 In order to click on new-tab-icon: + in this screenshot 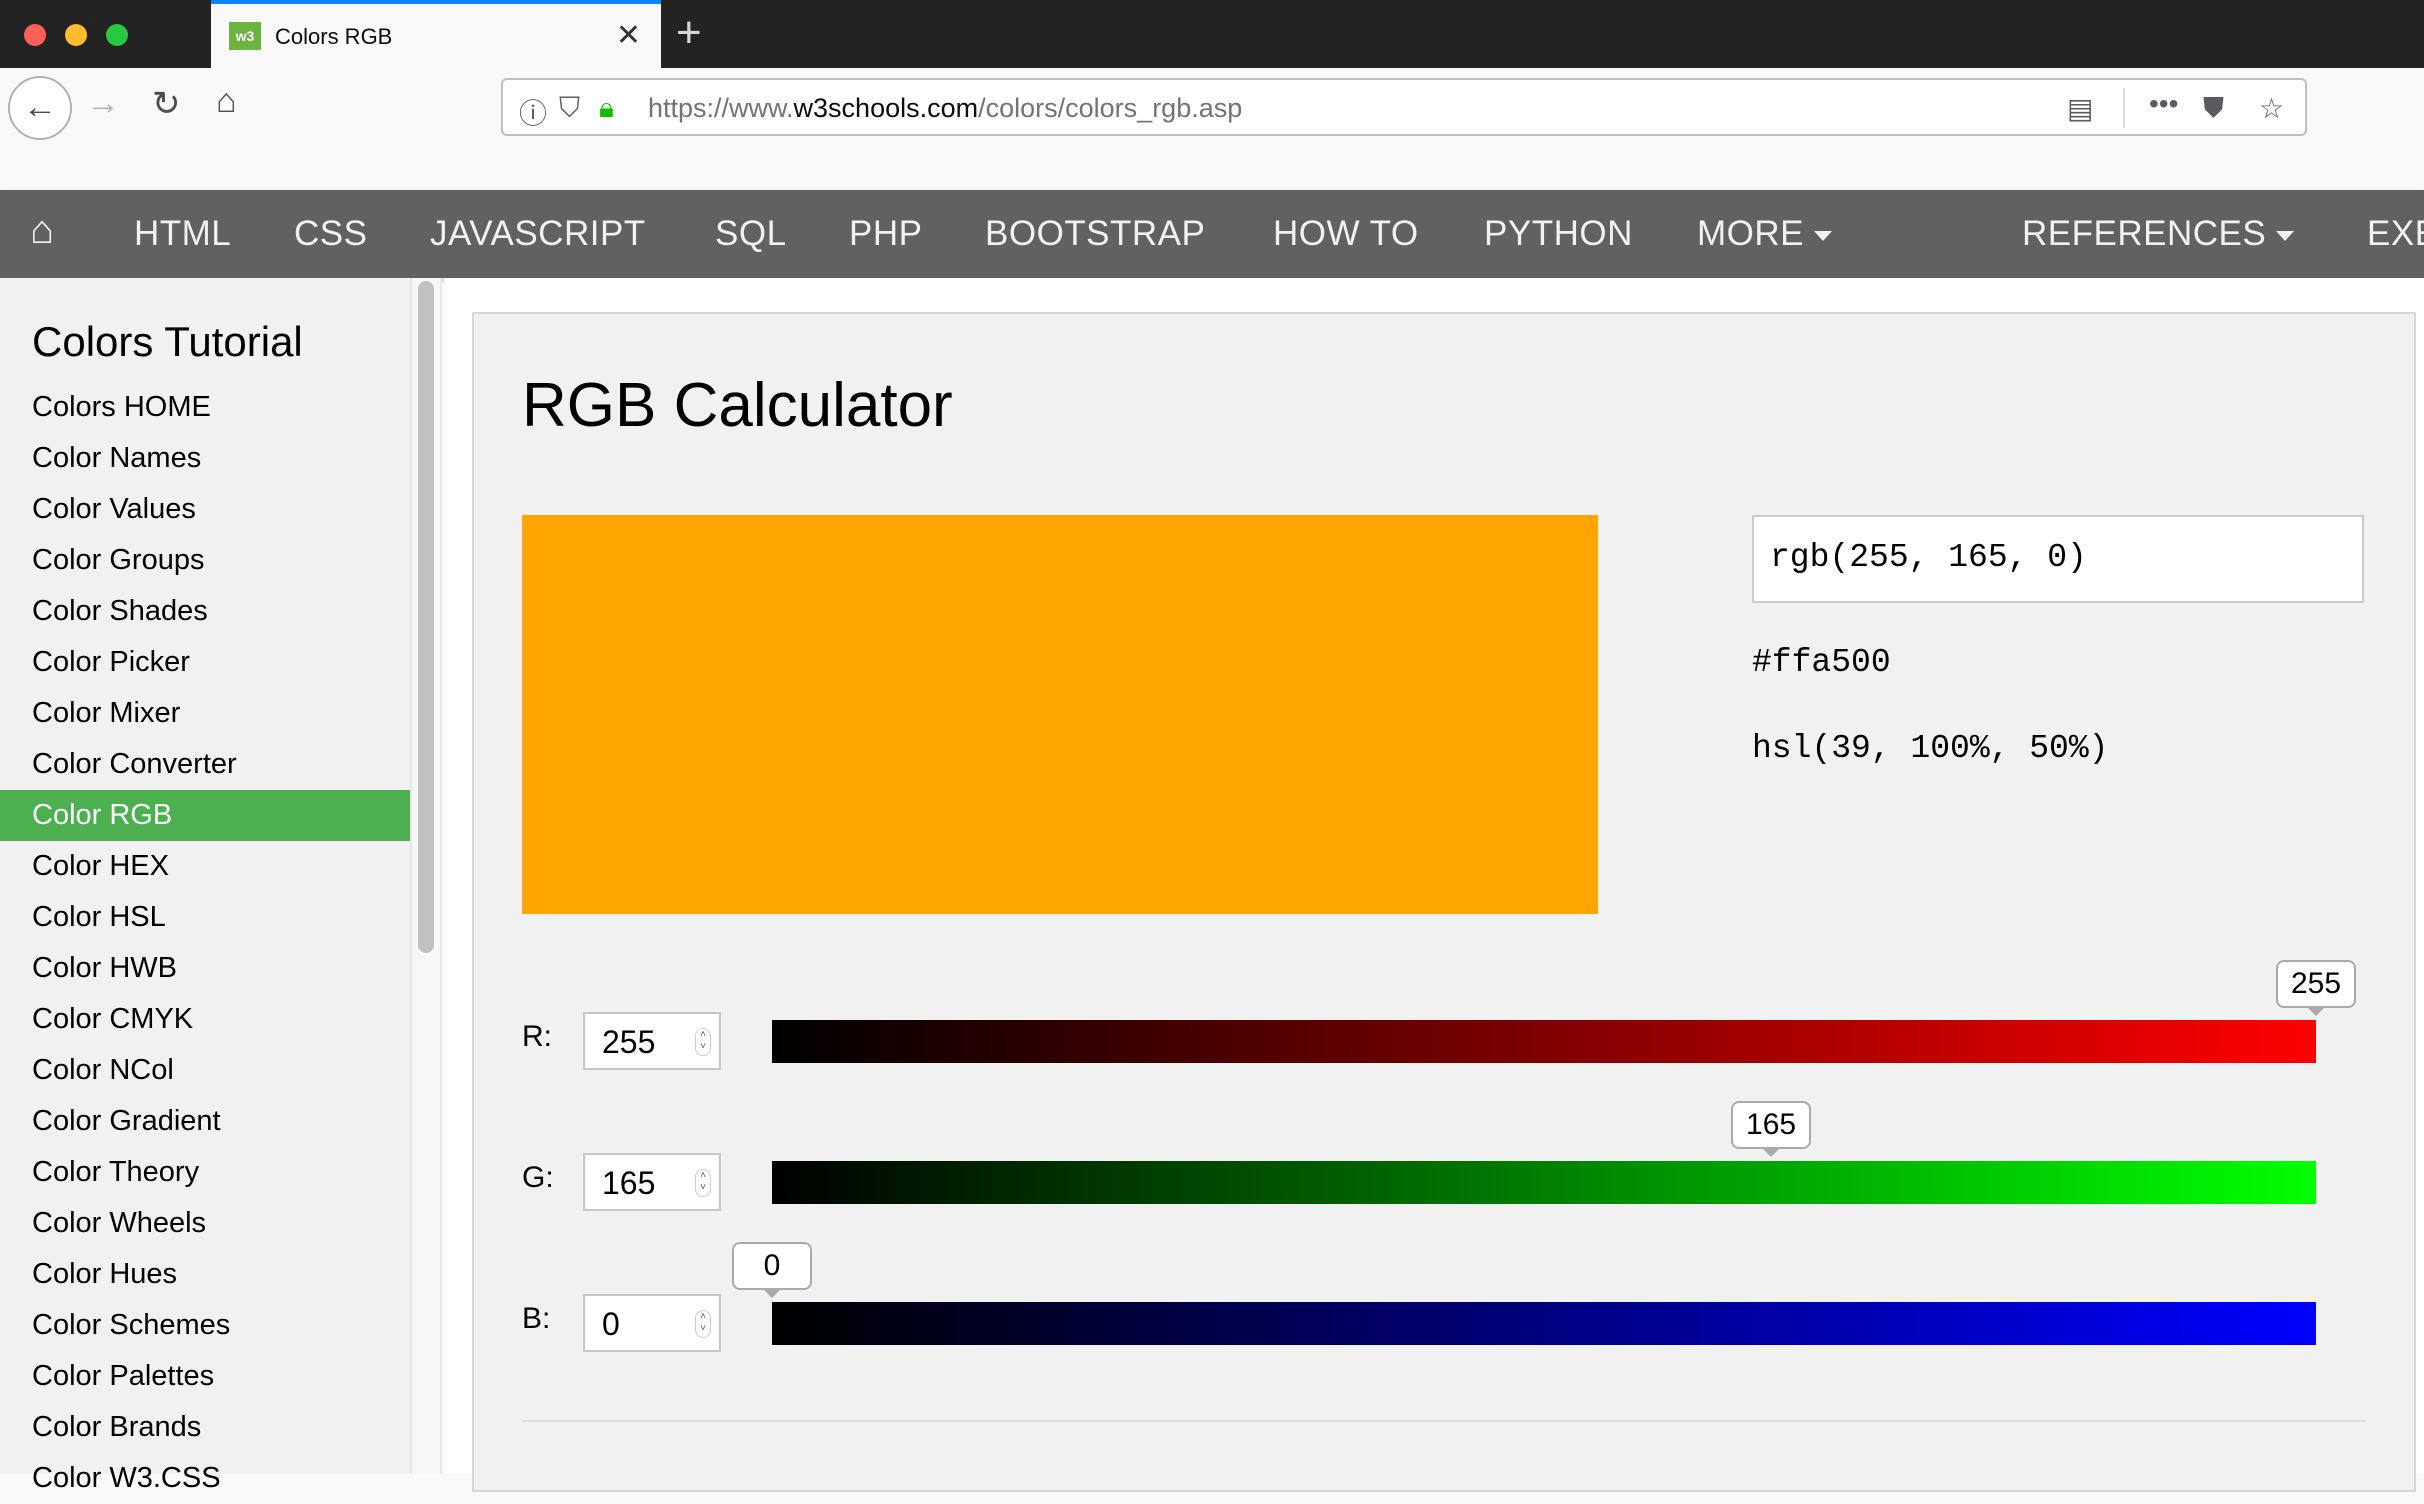, I will do `click(689, 33)`.